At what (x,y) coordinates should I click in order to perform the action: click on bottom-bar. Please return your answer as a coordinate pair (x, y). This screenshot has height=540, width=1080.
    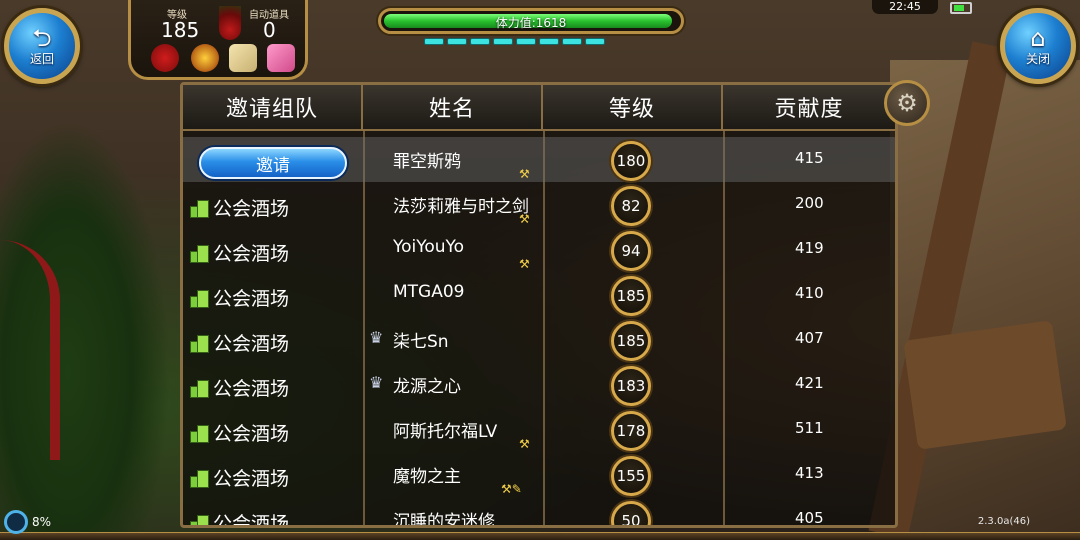
    Looking at the image, I should click on (540, 536).